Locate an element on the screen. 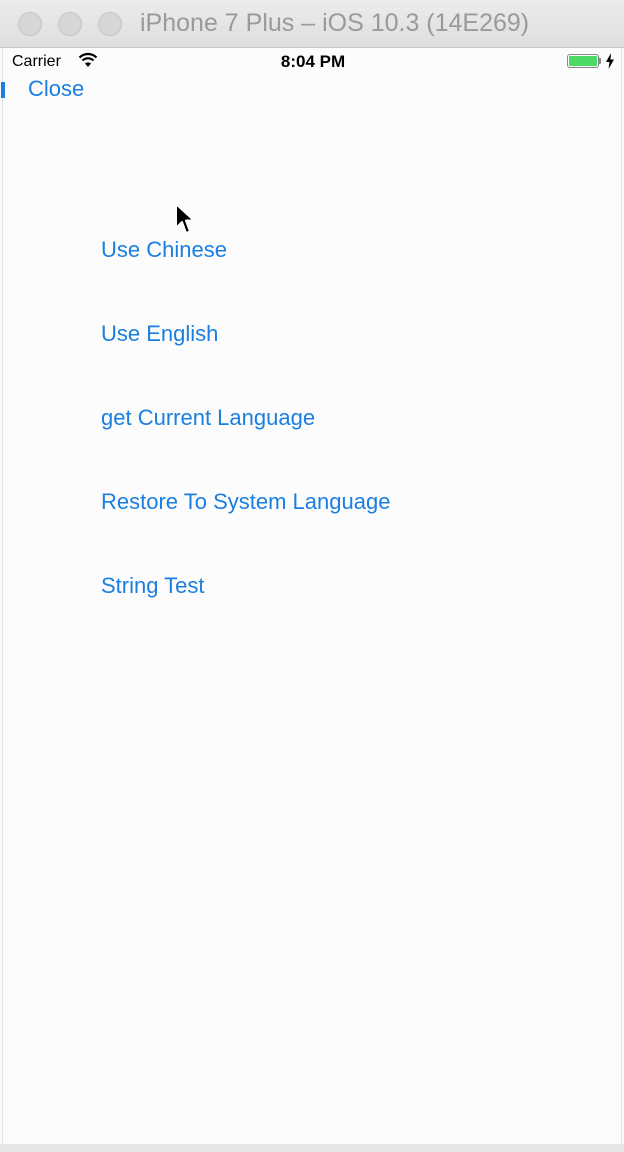 The height and width of the screenshot is (1152, 624). battery-level is located at coordinates (583, 61).